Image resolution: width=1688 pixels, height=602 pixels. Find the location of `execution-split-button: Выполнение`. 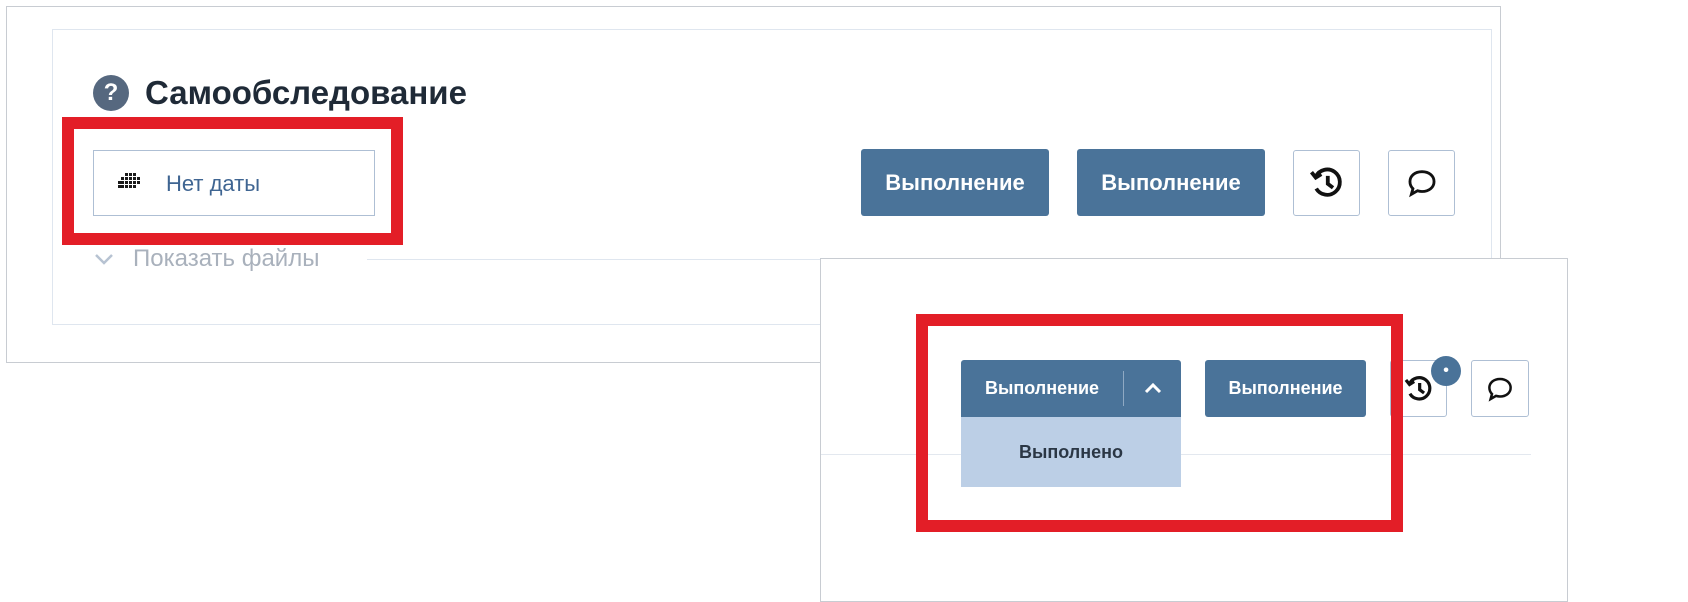

execution-split-button: Выполнение is located at coordinates (1071, 388).